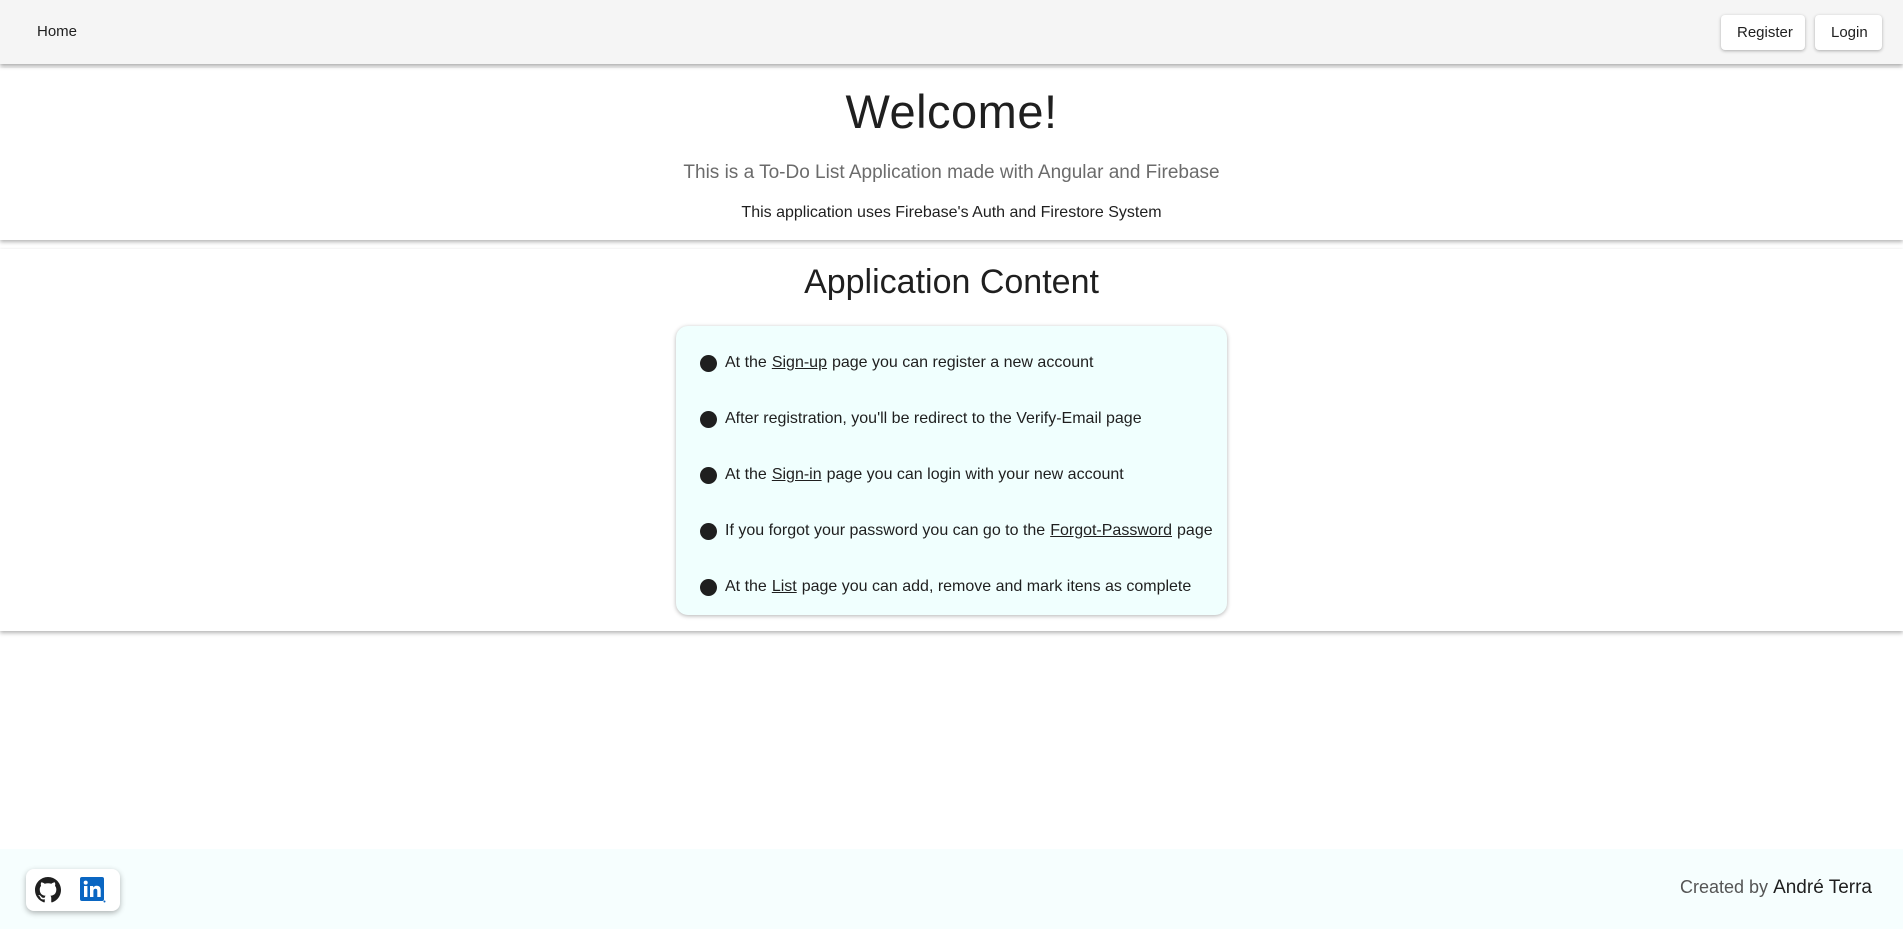  Describe the element at coordinates (951, 282) in the screenshot. I see `content-title: Application Content` at that location.